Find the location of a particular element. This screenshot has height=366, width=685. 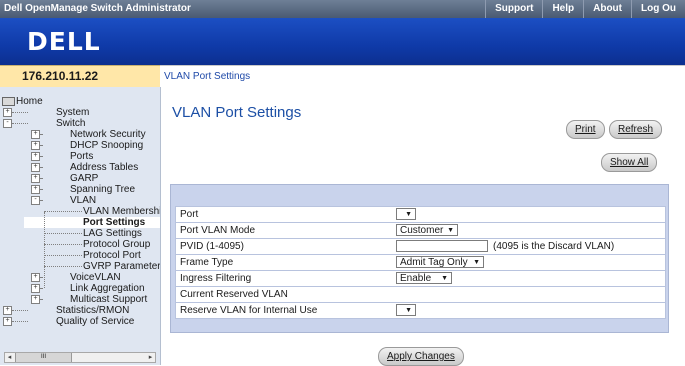

sidebar-horizontal-scrollbar: ◂ III ▸ is located at coordinates (80, 357).